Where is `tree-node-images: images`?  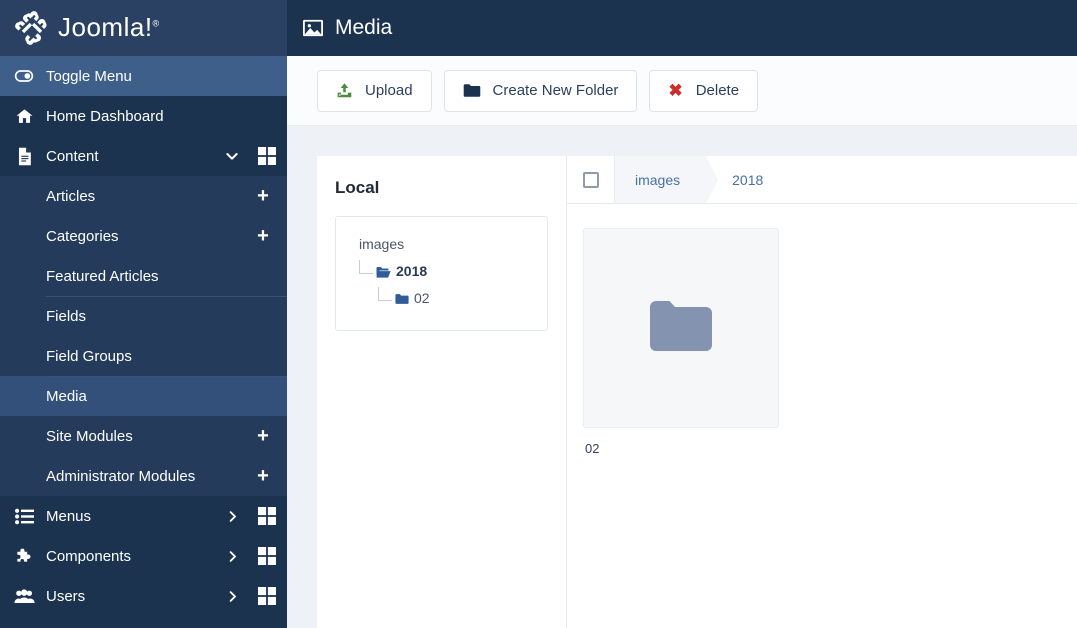 tree-node-images: images is located at coordinates (441, 244).